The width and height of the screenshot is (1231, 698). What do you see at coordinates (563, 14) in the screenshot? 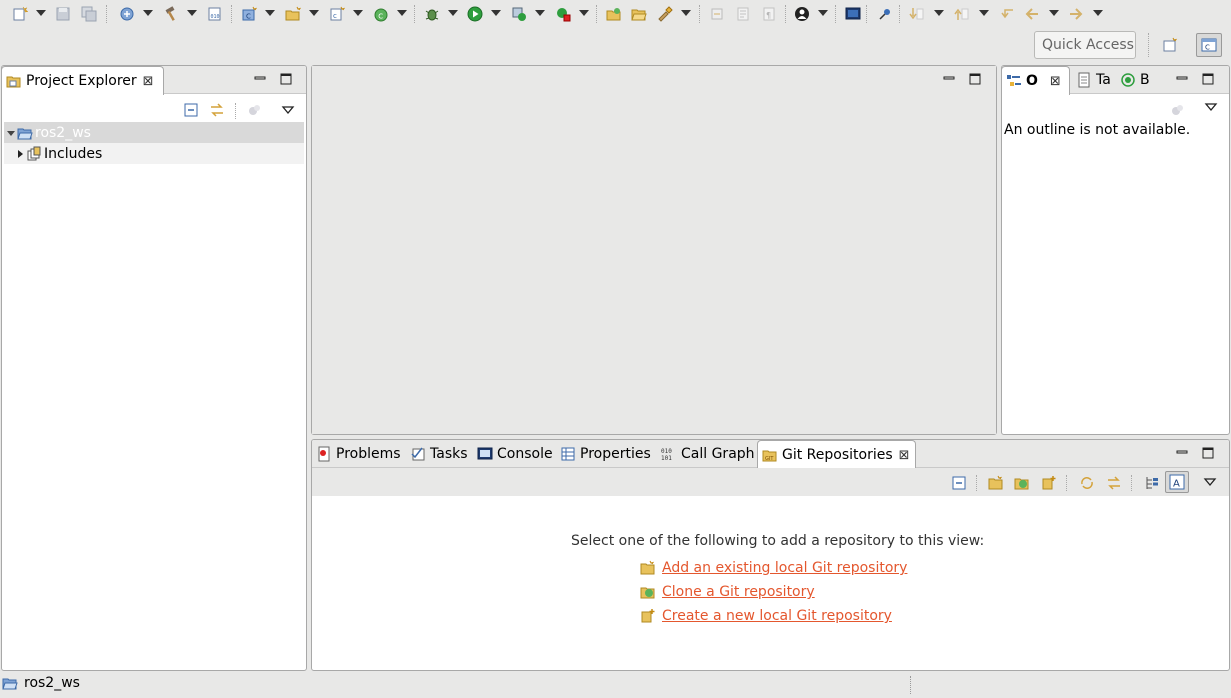
I see `external-tools-icon` at bounding box center [563, 14].